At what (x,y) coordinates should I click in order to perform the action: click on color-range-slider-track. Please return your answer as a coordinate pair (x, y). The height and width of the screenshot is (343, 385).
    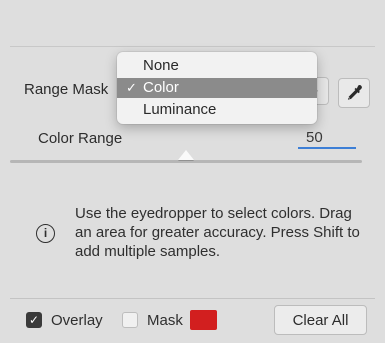
    Looking at the image, I should click on (186, 161).